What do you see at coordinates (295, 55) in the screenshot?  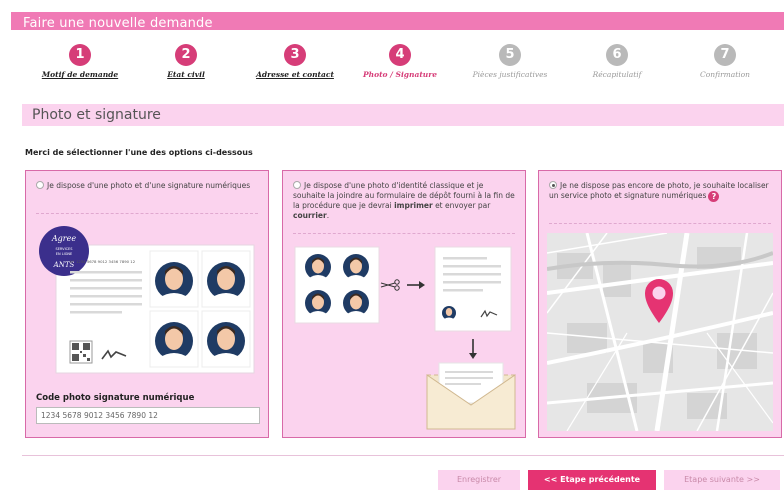 I see `step-number: 3` at bounding box center [295, 55].